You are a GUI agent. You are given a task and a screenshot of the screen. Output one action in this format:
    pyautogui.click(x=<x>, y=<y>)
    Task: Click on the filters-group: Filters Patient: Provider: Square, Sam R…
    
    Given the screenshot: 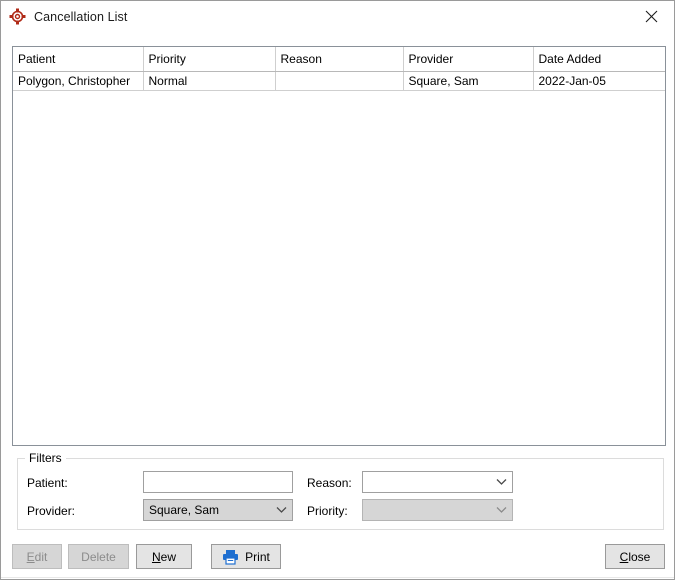 What is the action you would take?
    pyautogui.click(x=340, y=490)
    